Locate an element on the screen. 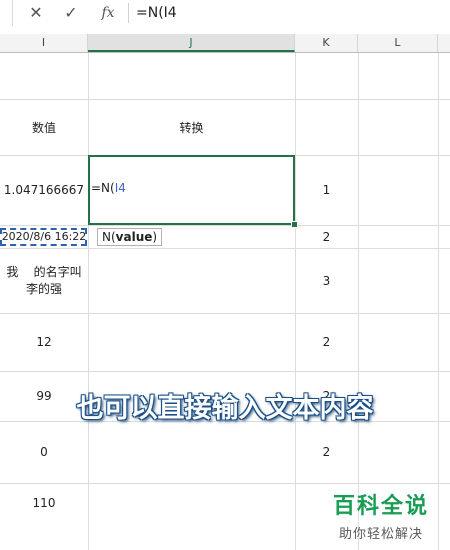 This screenshot has width=450, height=550. cell-I-value: 我 的名字叫 李的强 is located at coordinates (44, 280).